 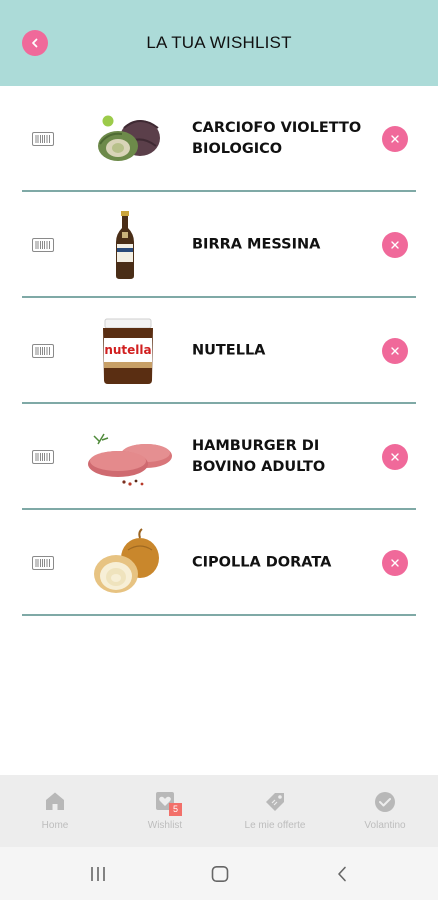 I want to click on product-name: BIRRA MESSINA, so click(x=256, y=244).